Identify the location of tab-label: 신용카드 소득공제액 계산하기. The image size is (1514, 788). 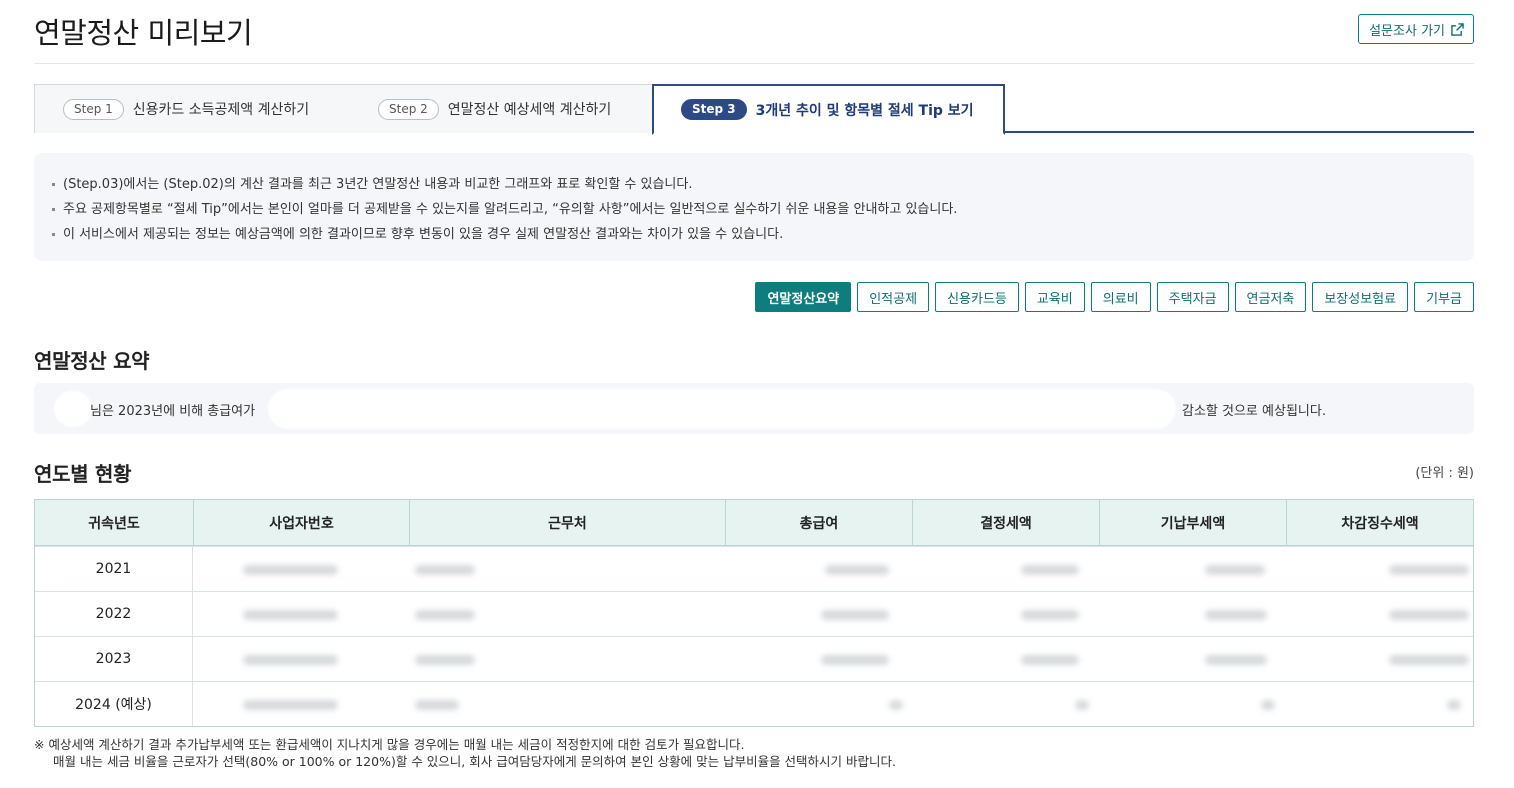
(221, 110).